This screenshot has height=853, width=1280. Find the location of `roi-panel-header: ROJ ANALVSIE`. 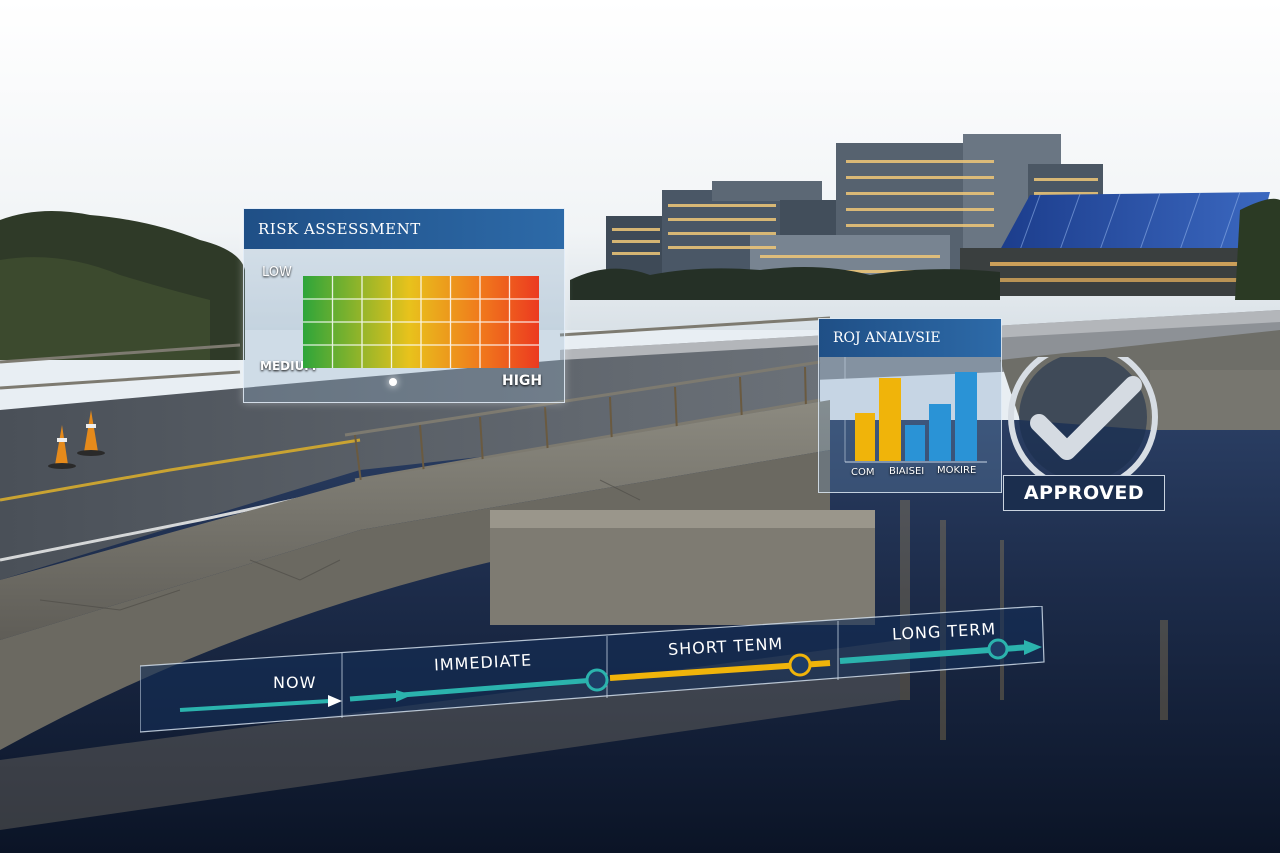

roi-panel-header: ROJ ANALVSIE is located at coordinates (910, 338).